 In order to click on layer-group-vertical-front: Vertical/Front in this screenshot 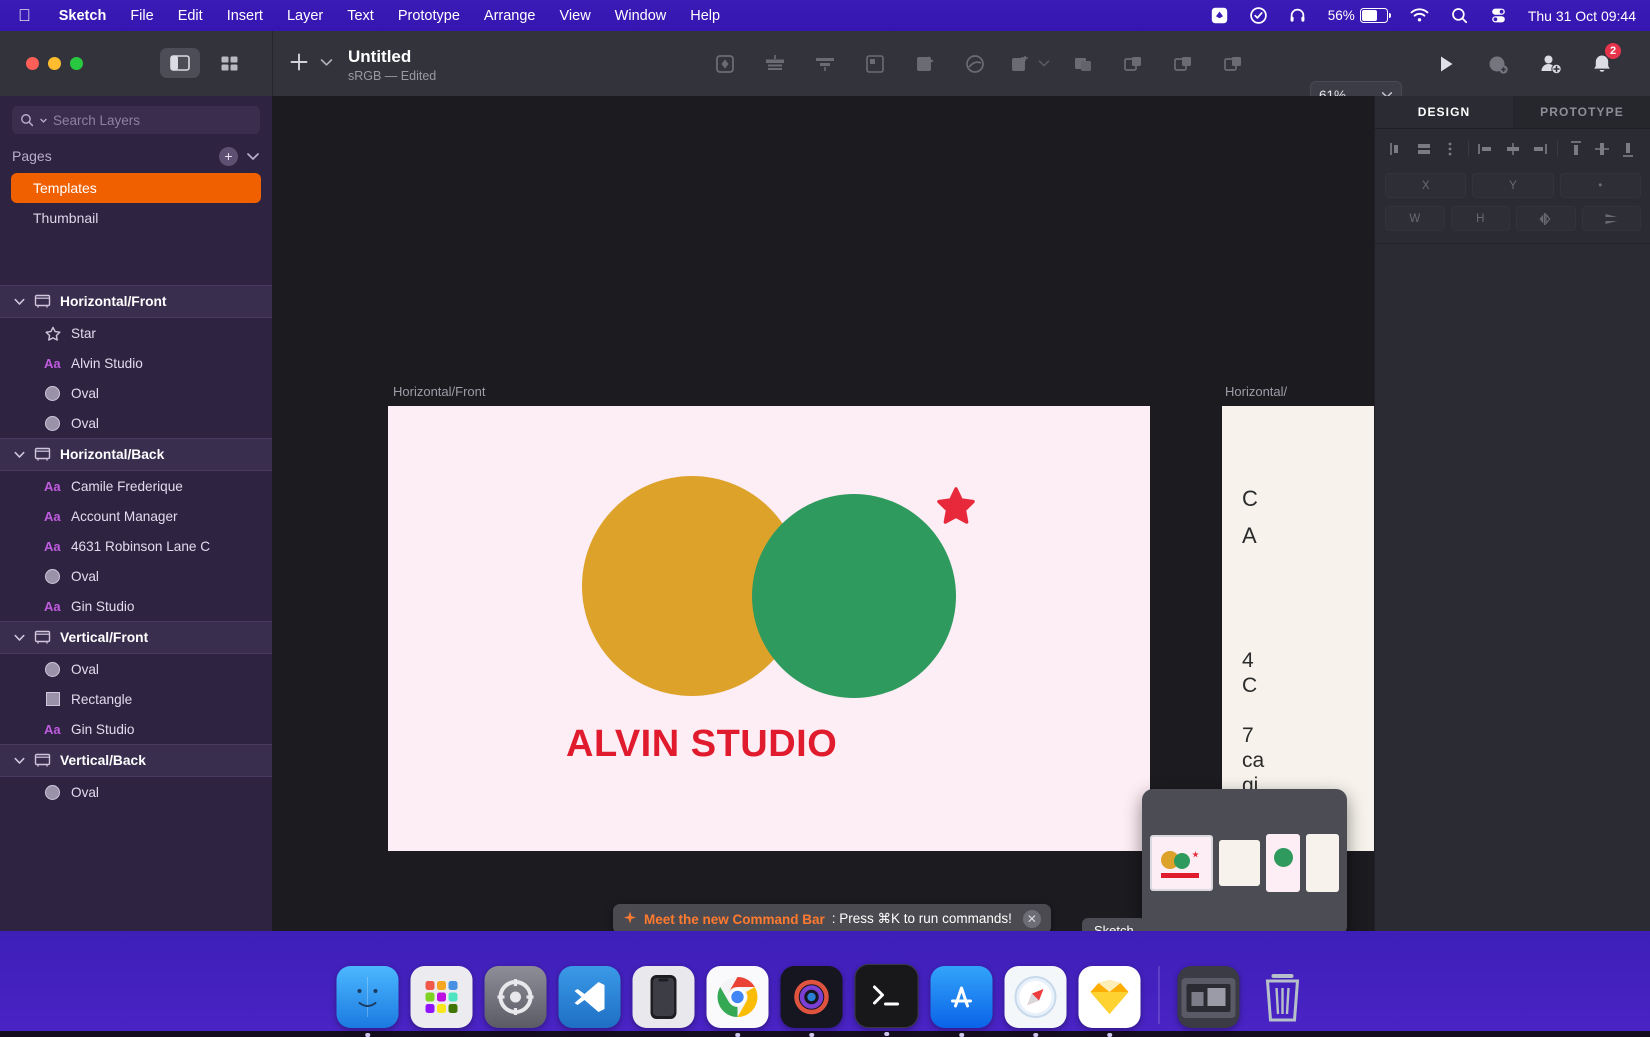, I will do `click(136, 637)`.